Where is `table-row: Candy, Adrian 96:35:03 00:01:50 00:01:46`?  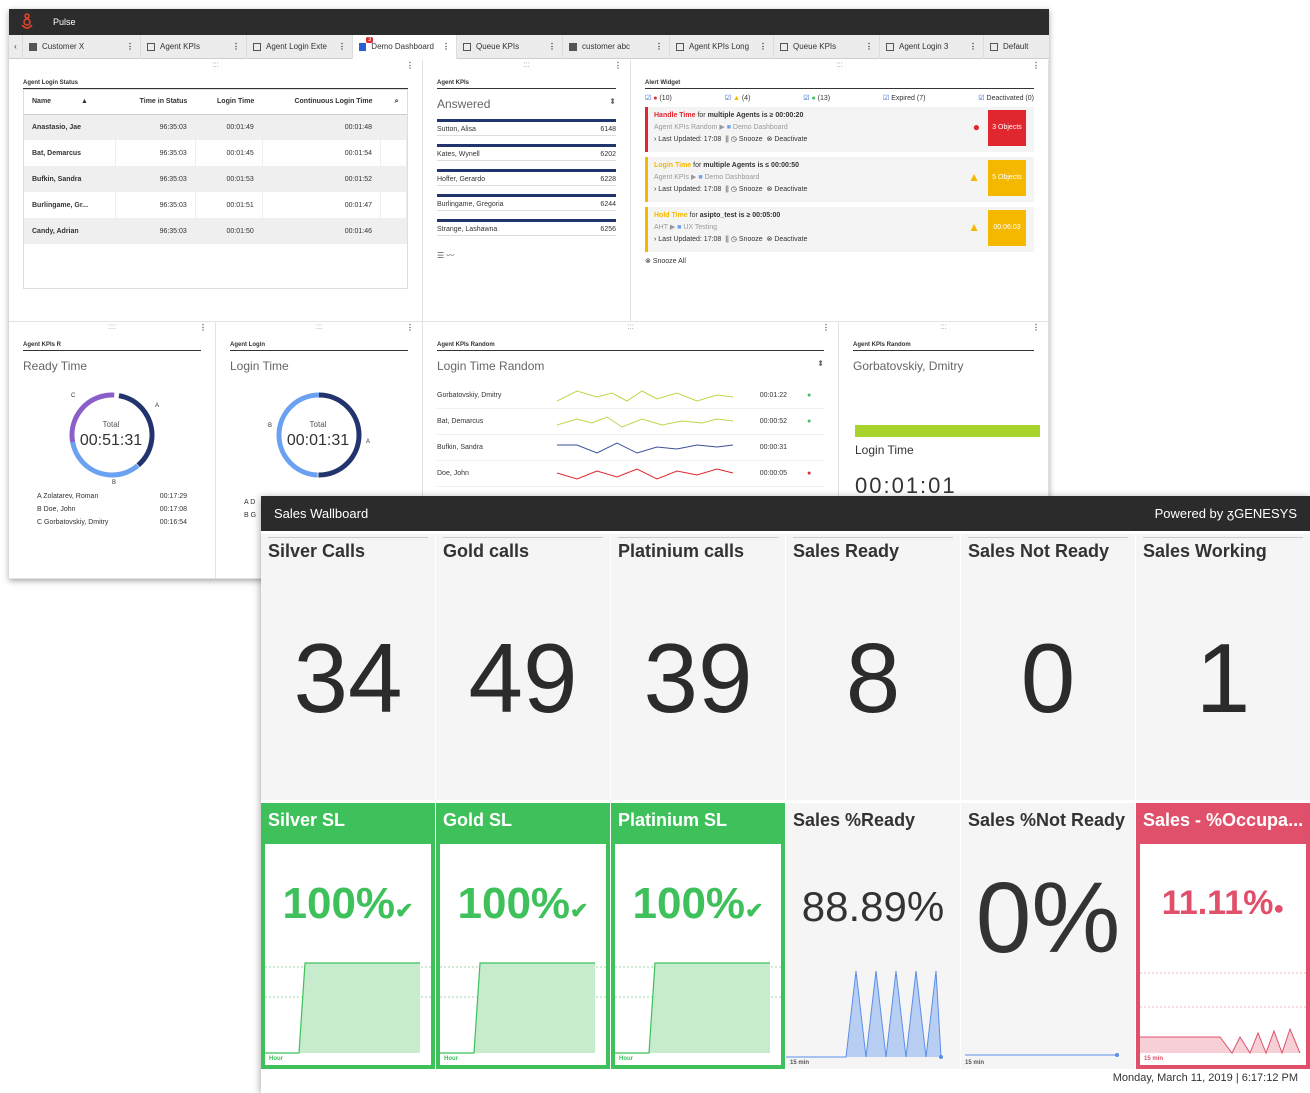
table-row: Candy, Adrian 96:35:03 00:01:50 00:01:46 is located at coordinates (215, 231).